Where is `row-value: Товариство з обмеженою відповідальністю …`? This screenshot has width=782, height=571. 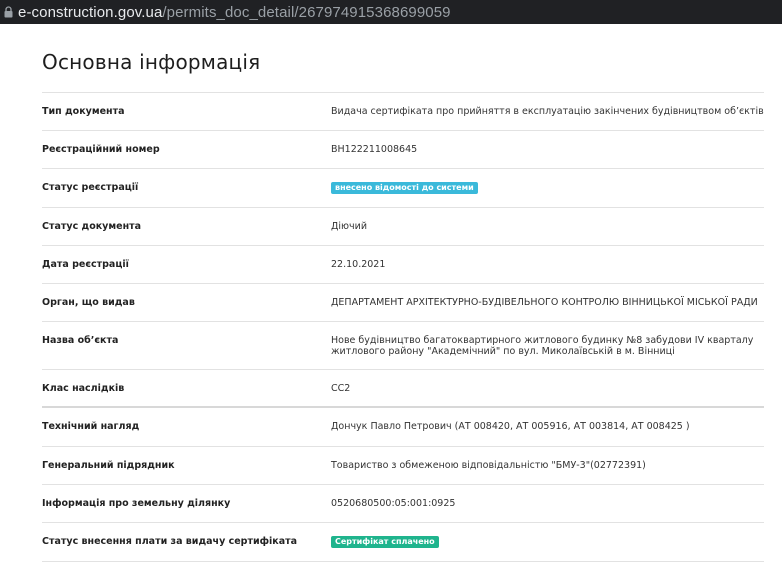 row-value: Товариство з обмеженою відповідальністю … is located at coordinates (488, 465).